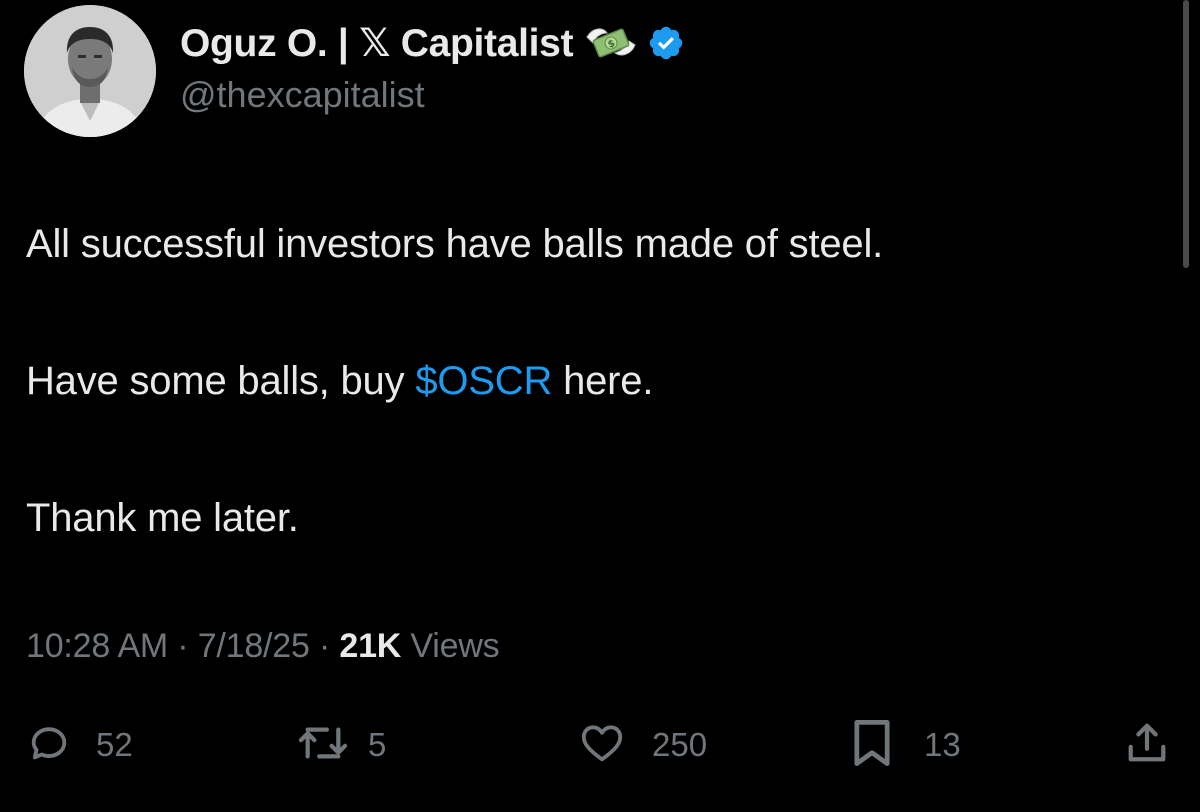 The width and height of the screenshot is (1200, 812). Describe the element at coordinates (323, 745) in the screenshot. I see `repost-icon` at that location.